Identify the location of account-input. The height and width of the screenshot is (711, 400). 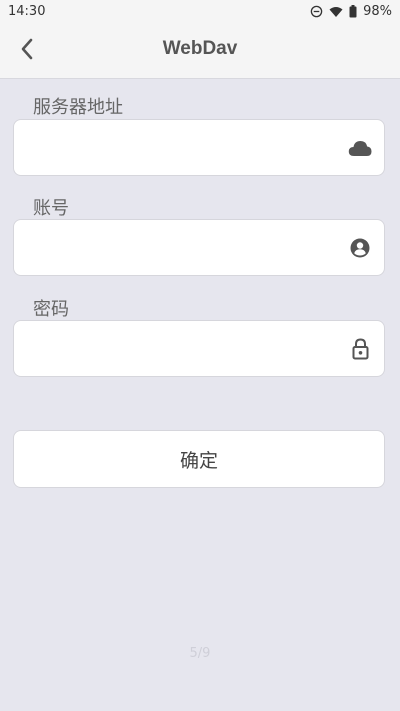
(188, 248).